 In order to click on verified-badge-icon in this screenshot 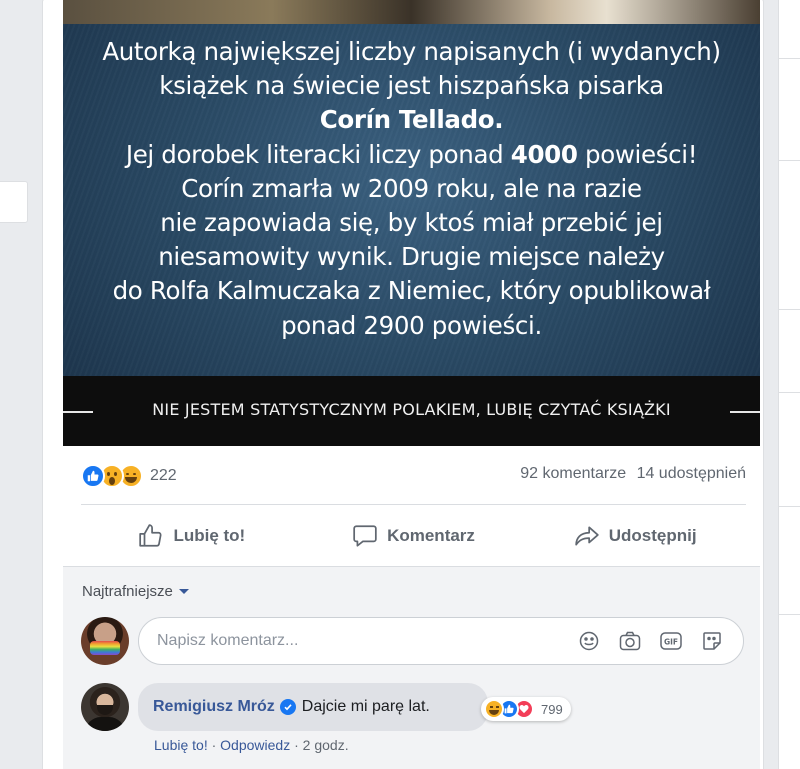, I will do `click(287, 707)`.